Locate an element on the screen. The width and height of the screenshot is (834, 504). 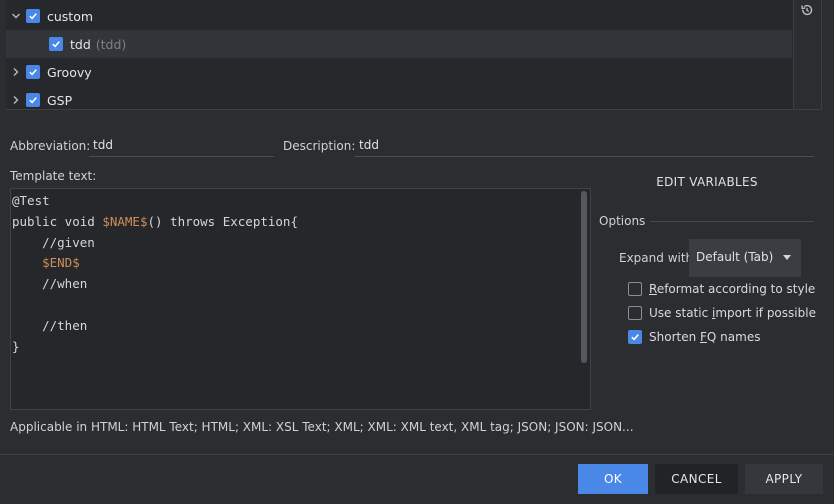
variable-name: $NAME$ is located at coordinates (125, 221).